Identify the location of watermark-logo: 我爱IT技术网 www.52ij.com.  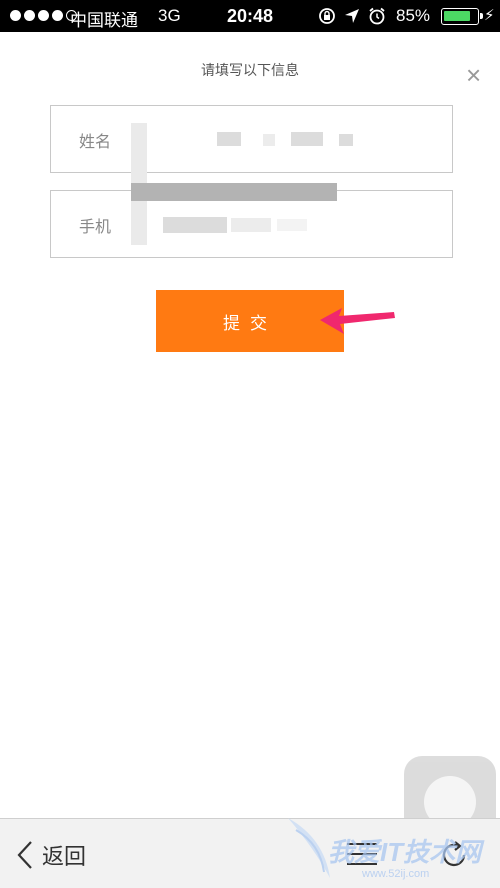
(392, 848).